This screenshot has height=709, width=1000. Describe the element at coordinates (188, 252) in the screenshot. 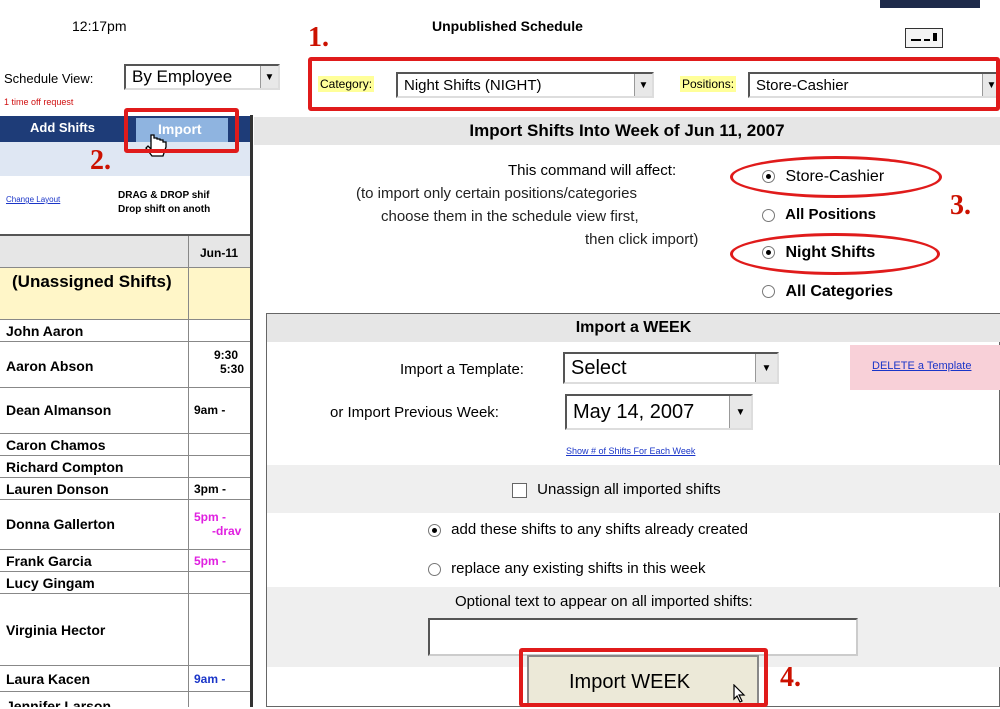

I see `header-divider` at that location.